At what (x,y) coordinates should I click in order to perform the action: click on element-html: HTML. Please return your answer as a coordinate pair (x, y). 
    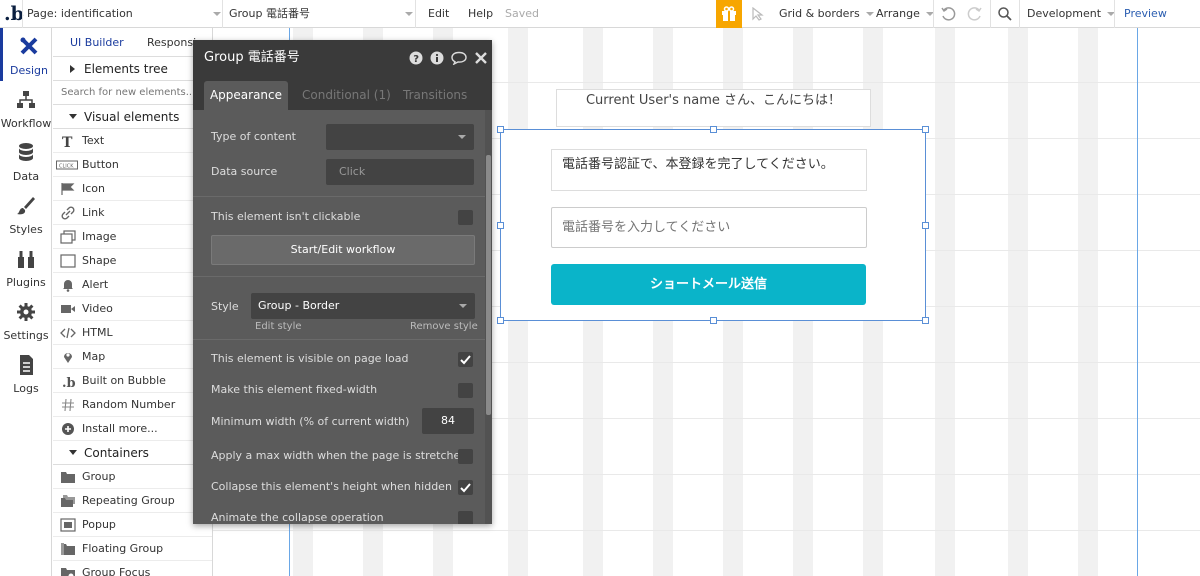
    Looking at the image, I should click on (132, 333).